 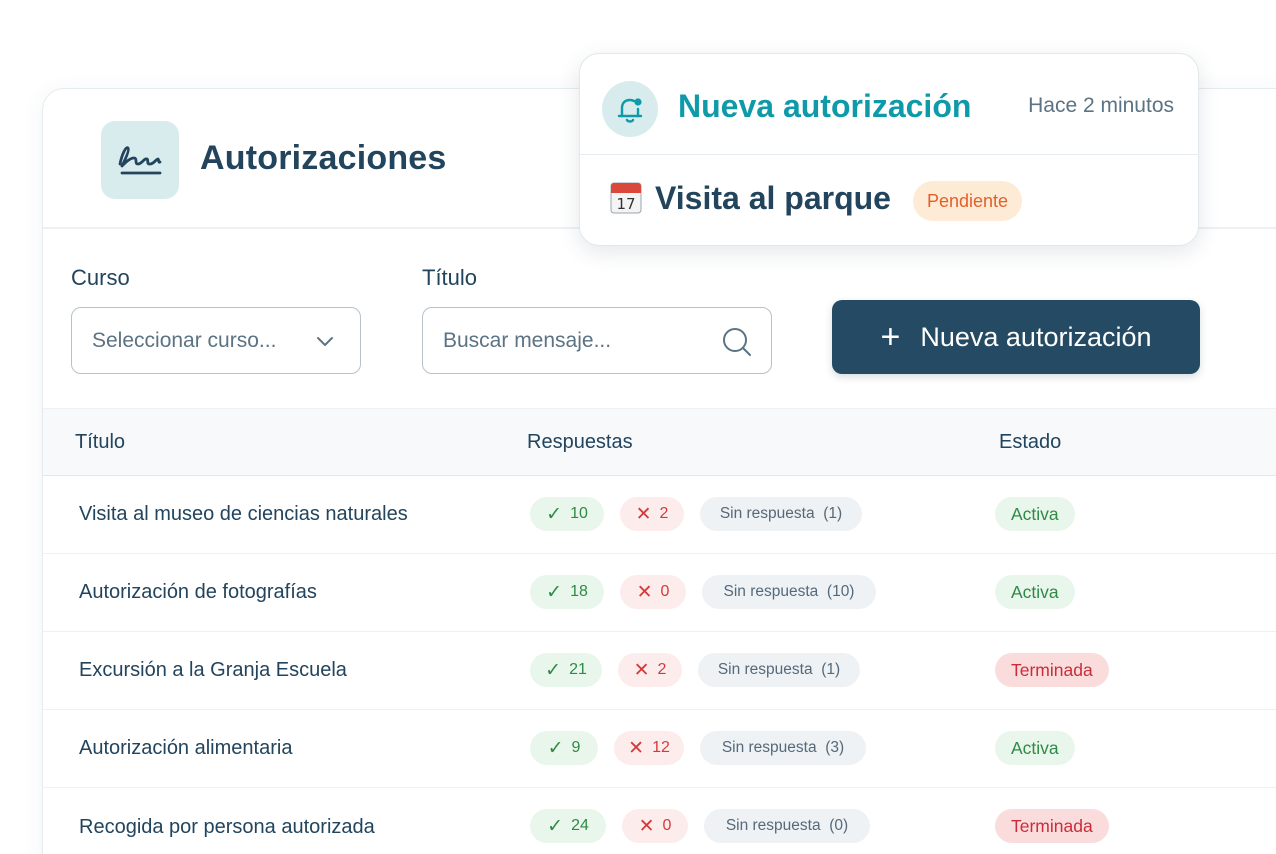 I want to click on svg-text: 17, so click(x=625, y=204).